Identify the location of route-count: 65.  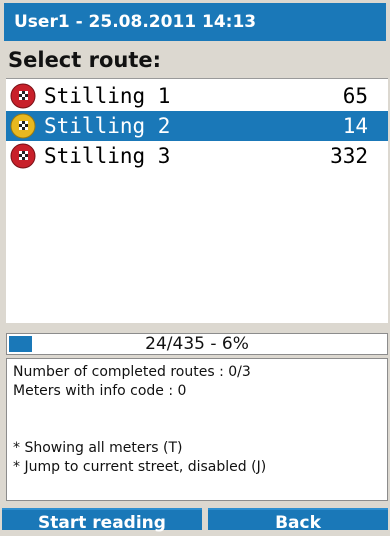
(355, 96).